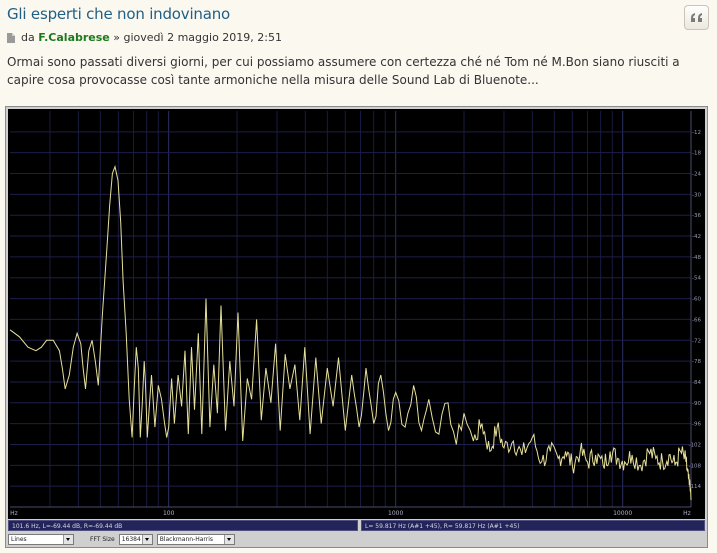  Describe the element at coordinates (202, 37) in the screenshot. I see `post-date: giovedì 2 maggio 2019, 2:51` at that location.